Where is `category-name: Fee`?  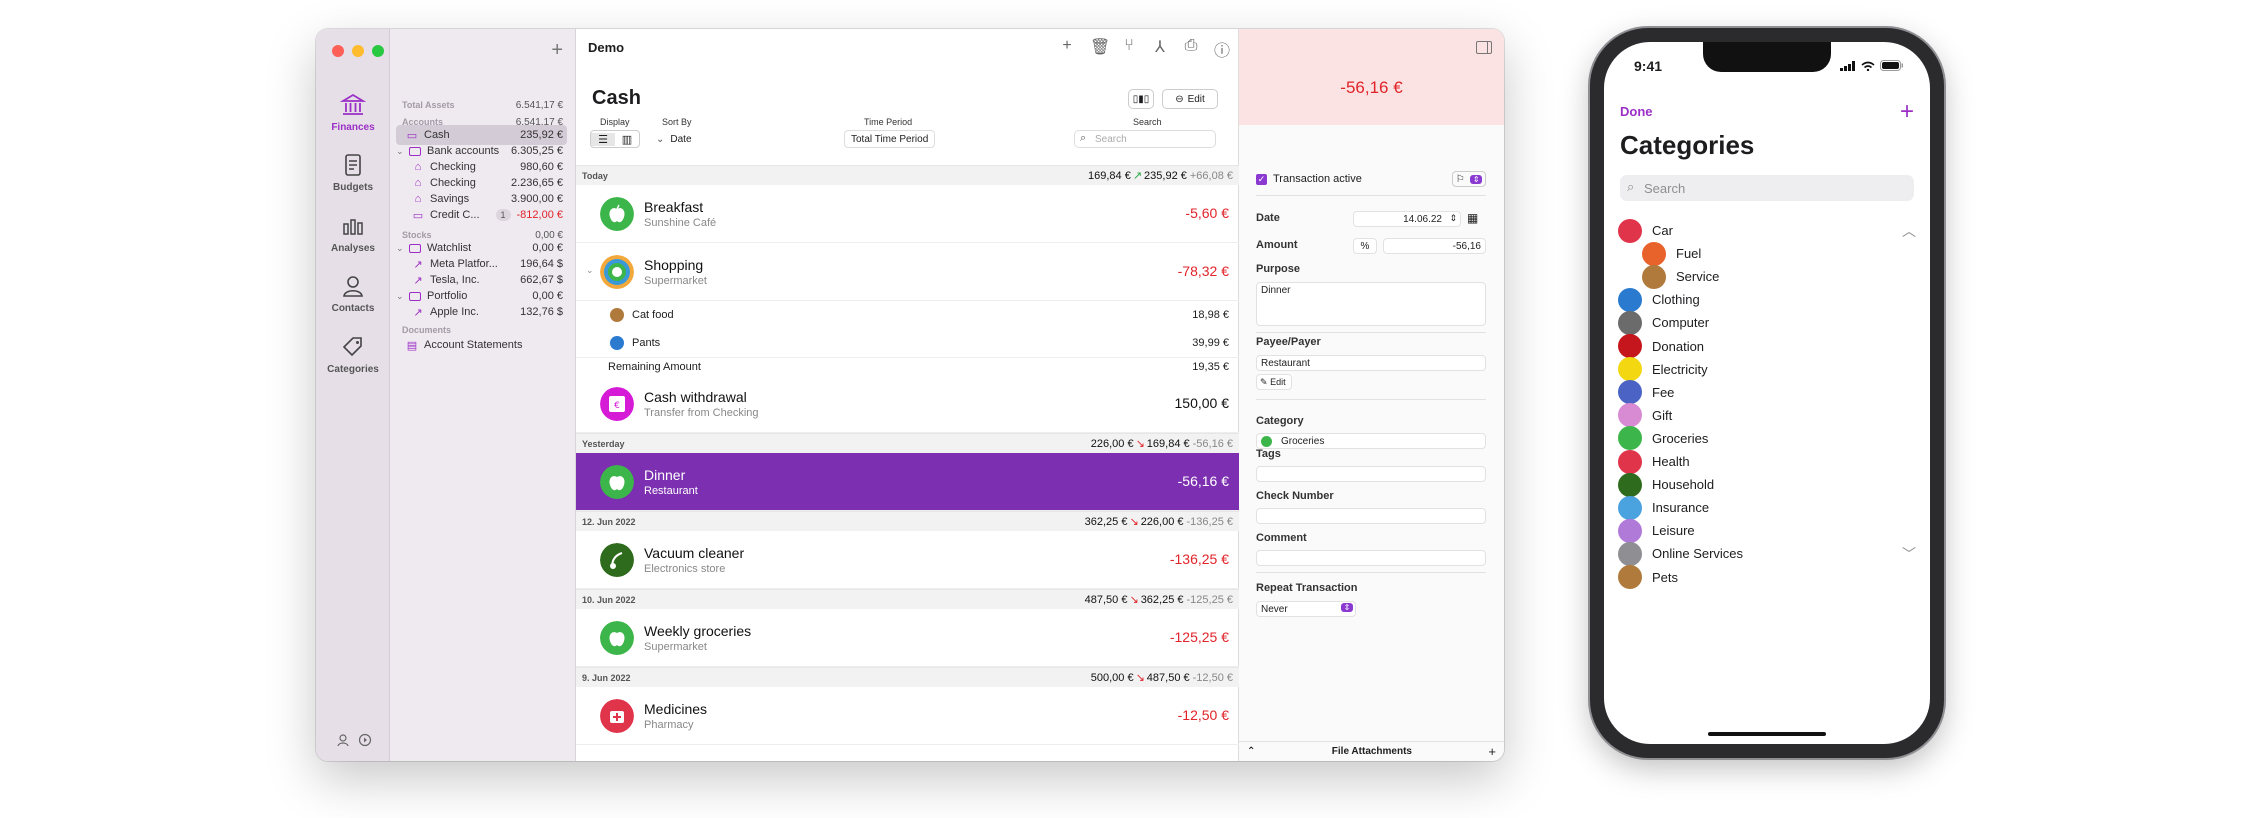
category-name: Fee is located at coordinates (1663, 392).